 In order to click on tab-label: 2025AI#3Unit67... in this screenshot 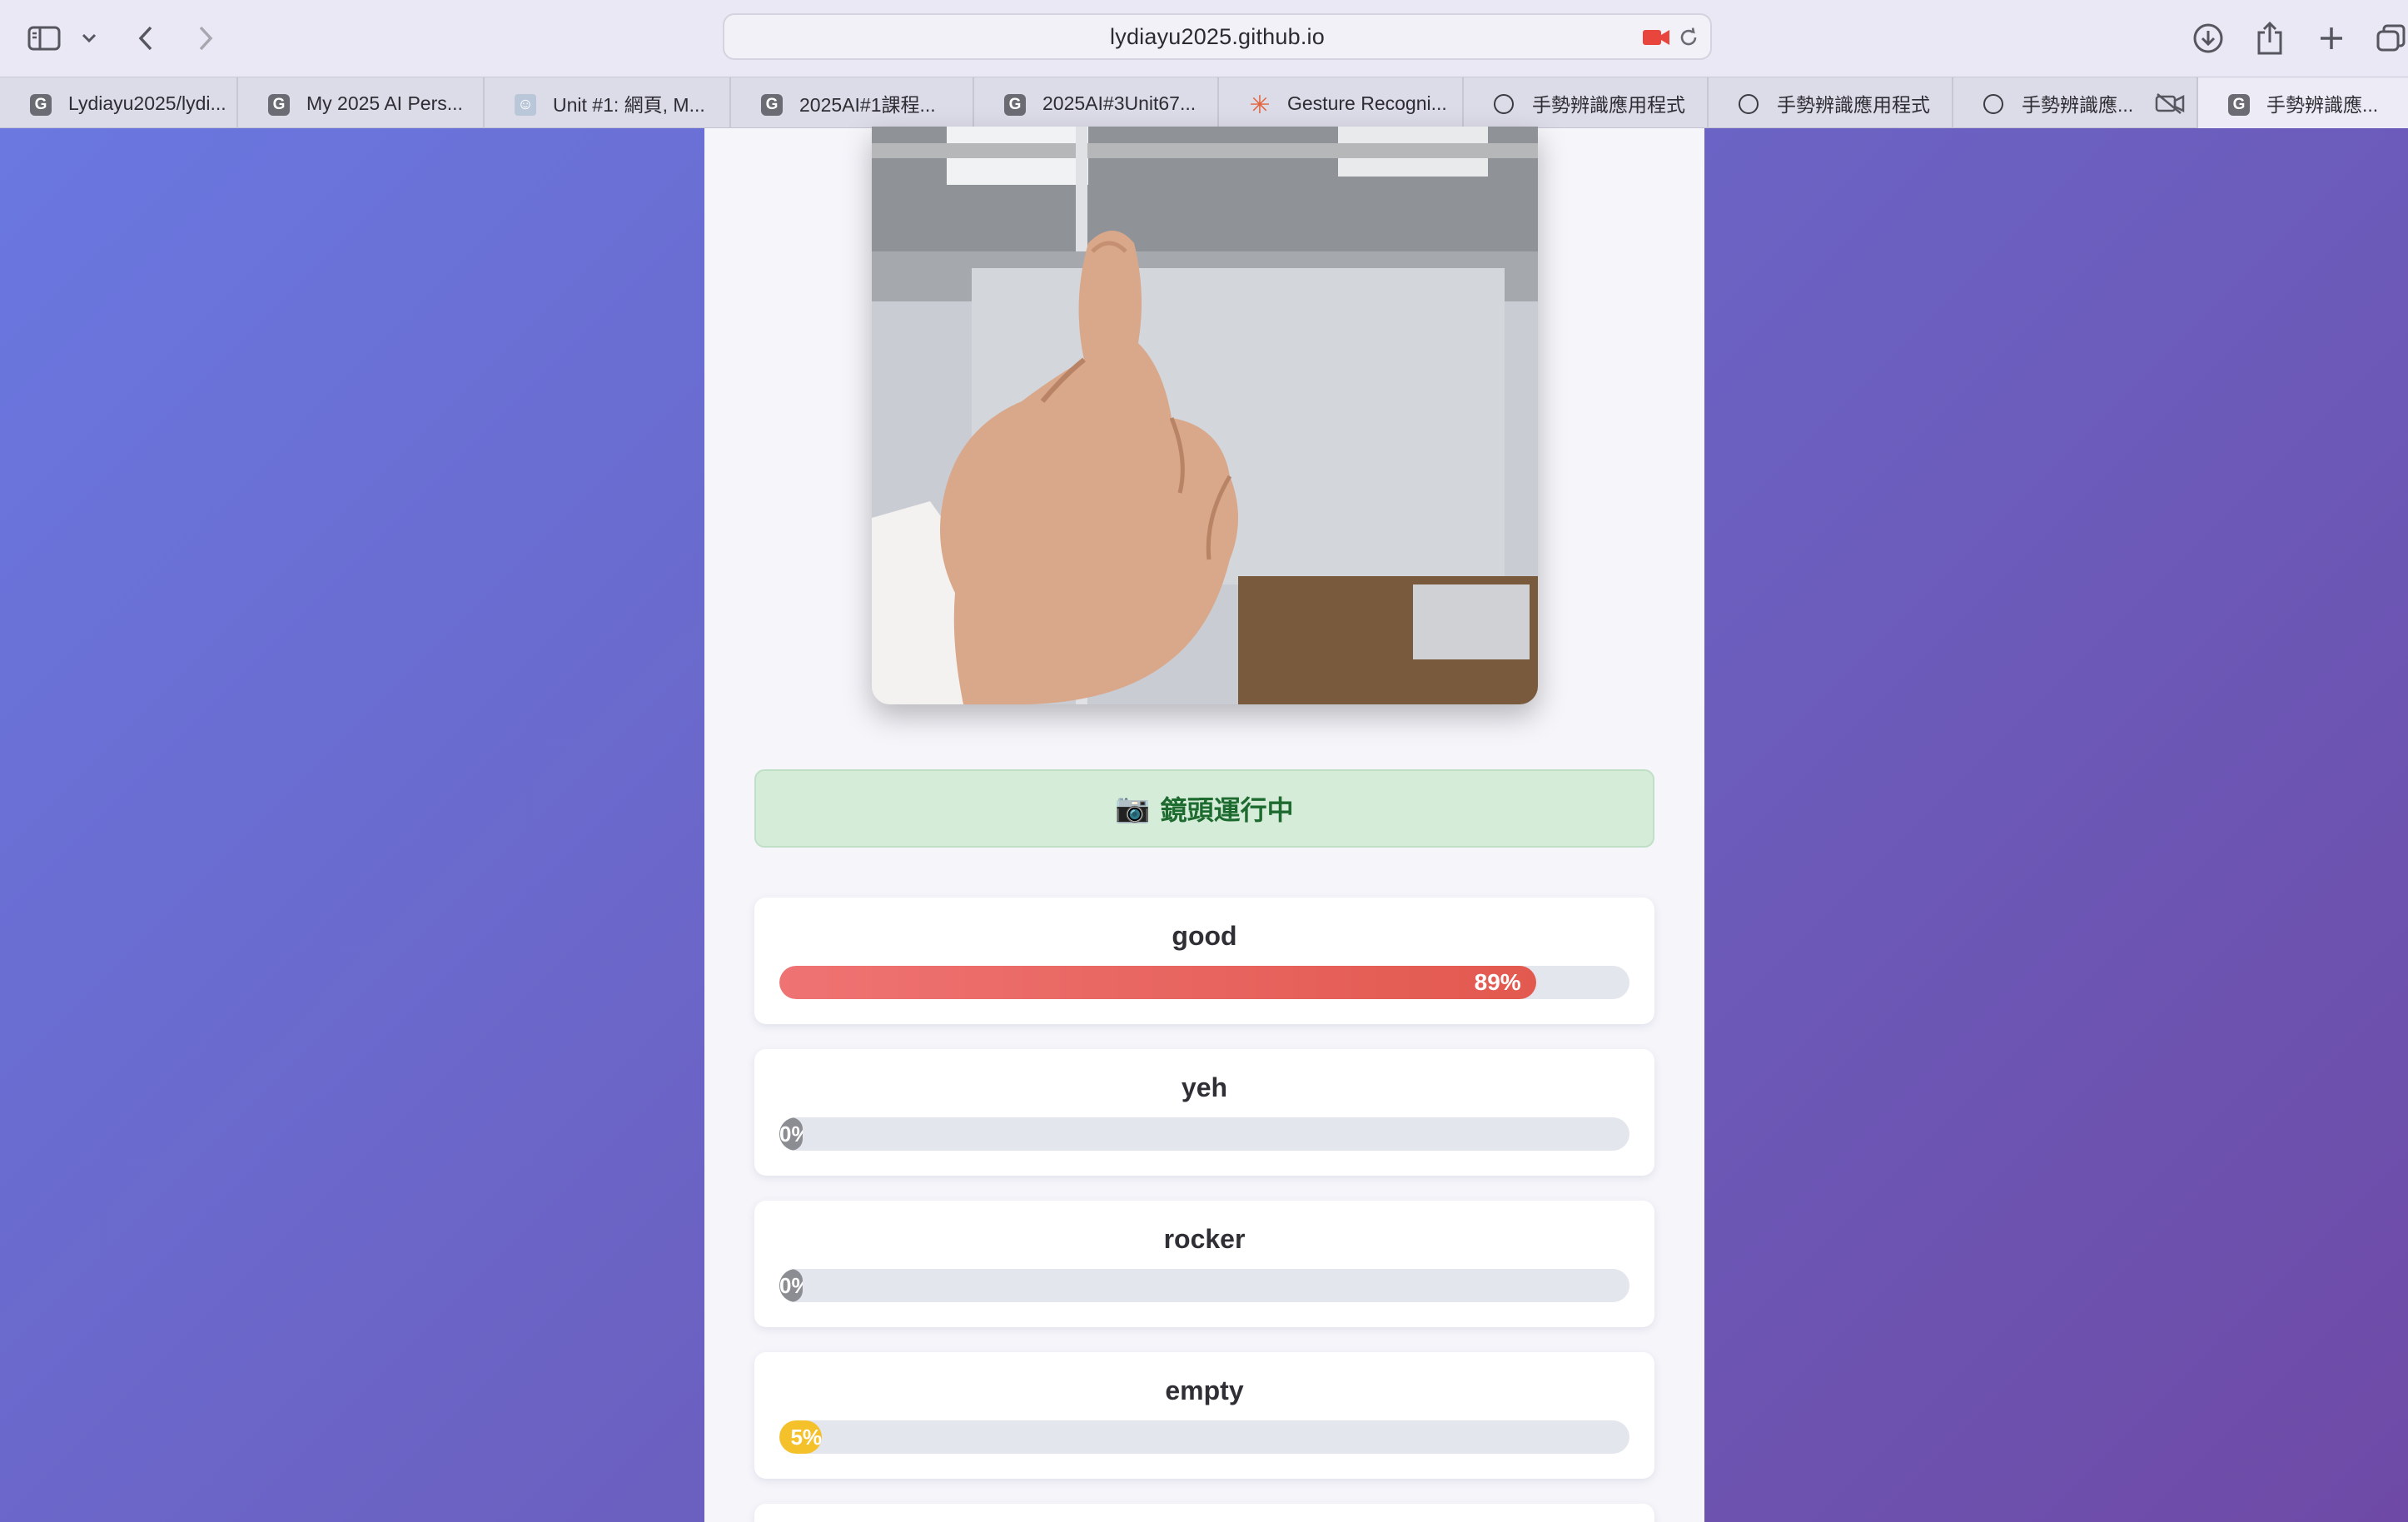, I will do `click(1119, 103)`.